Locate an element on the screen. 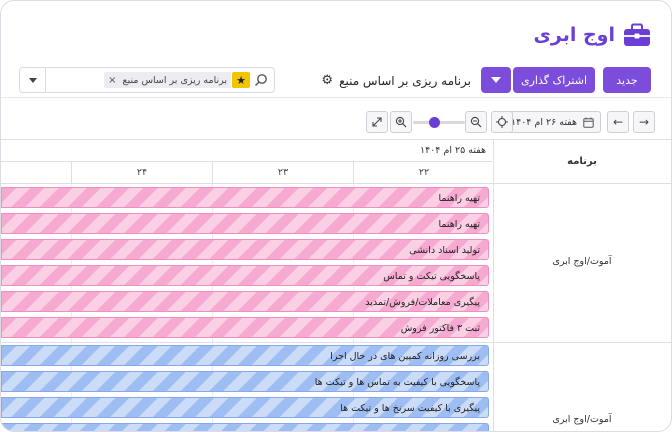 The image size is (672, 432). day-header is located at coordinates (36, 173).